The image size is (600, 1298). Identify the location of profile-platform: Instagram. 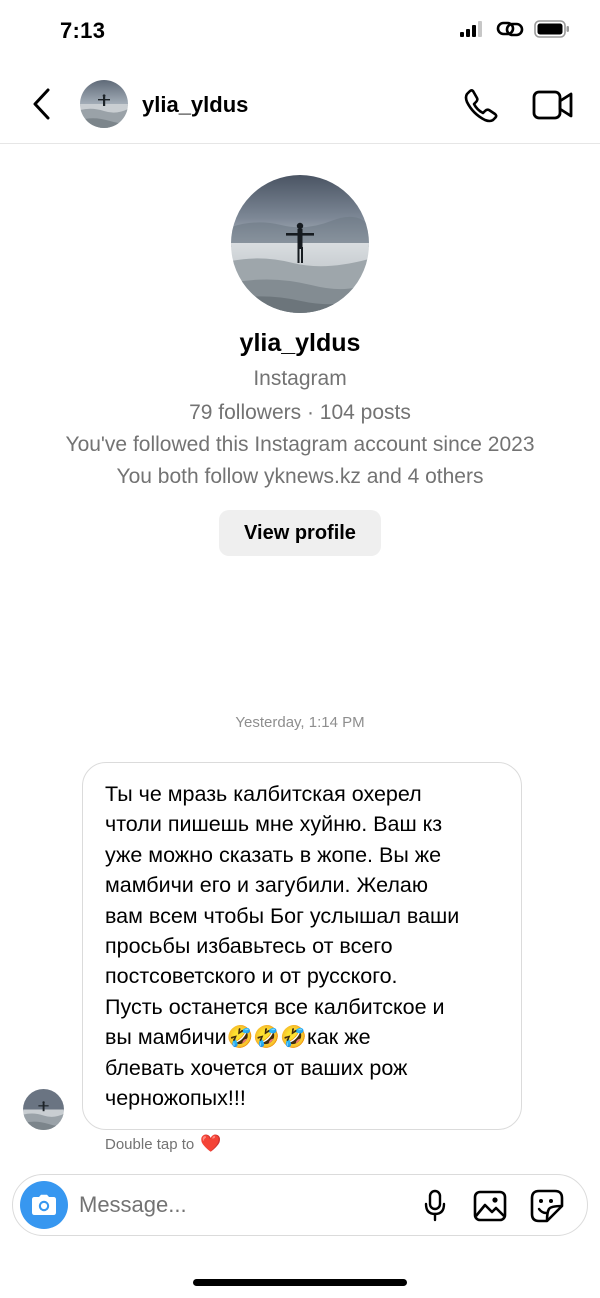
(300, 378).